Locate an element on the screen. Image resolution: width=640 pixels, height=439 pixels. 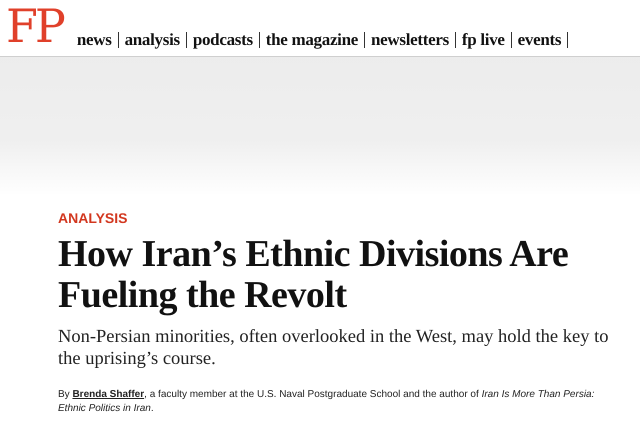
nav-link: newsletters is located at coordinates (410, 40).